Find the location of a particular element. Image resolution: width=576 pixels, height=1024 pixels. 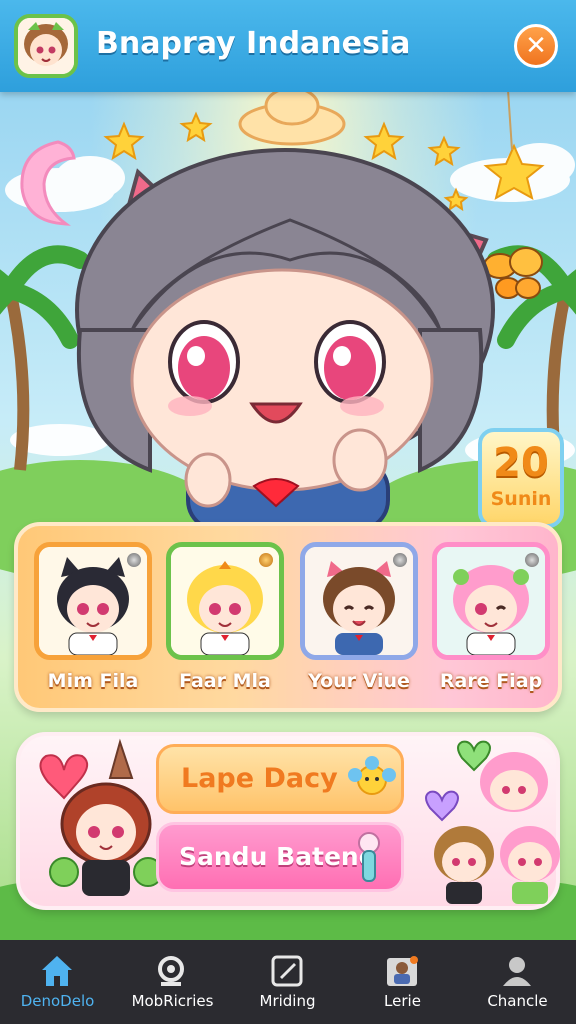

potion-icon is located at coordinates (369, 857).